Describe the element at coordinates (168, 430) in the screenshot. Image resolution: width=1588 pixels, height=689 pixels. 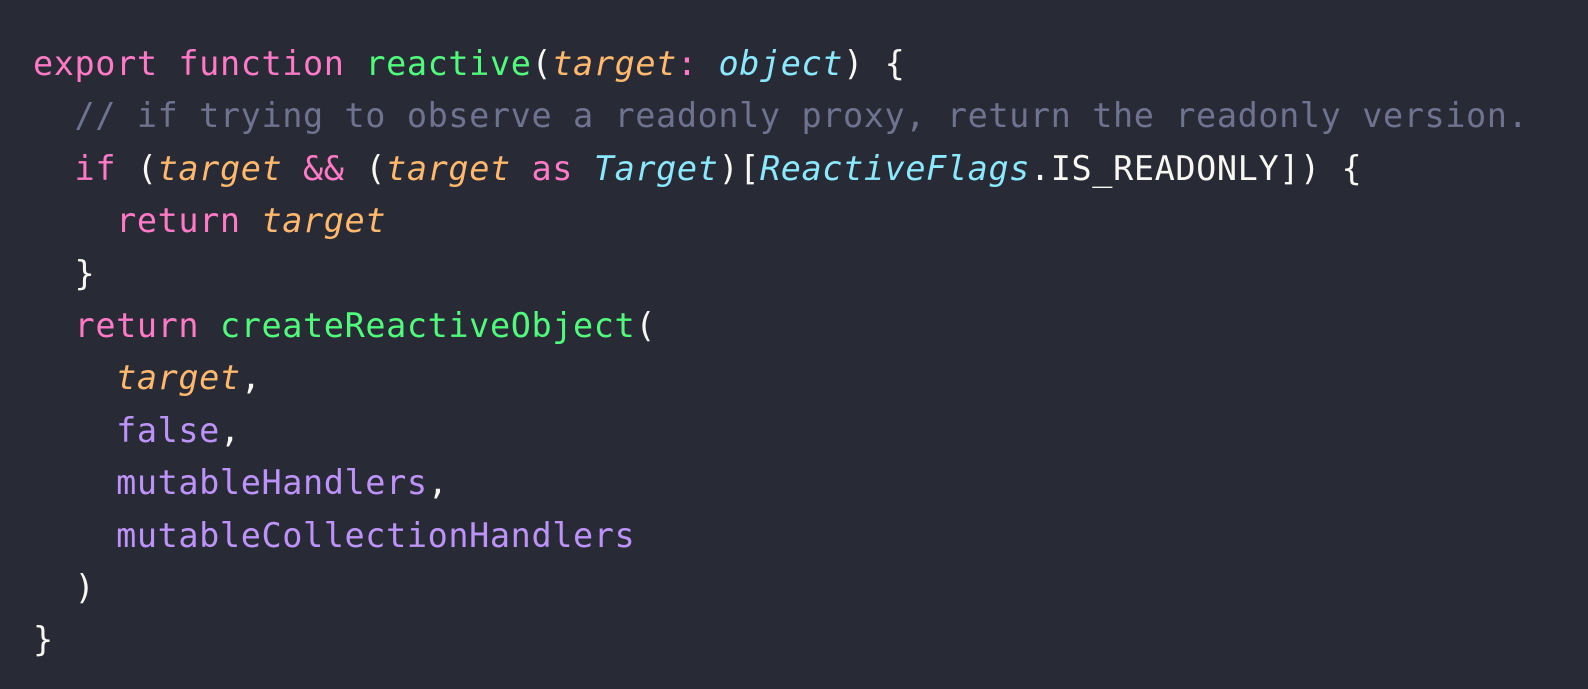
I see `identifier-token: false` at that location.